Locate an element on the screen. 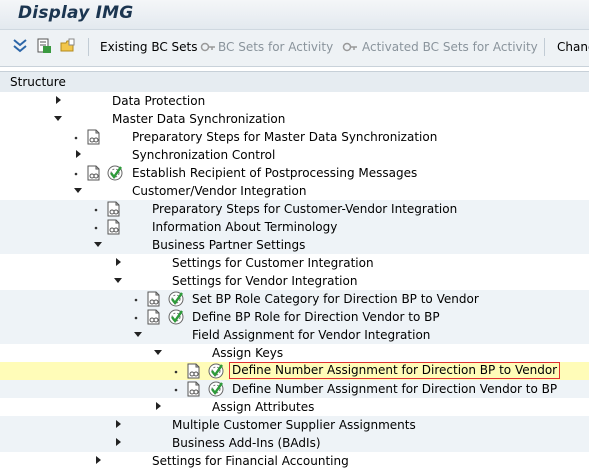 This screenshot has height=470, width=589. tree-node-label: Data Protection is located at coordinates (158, 101).